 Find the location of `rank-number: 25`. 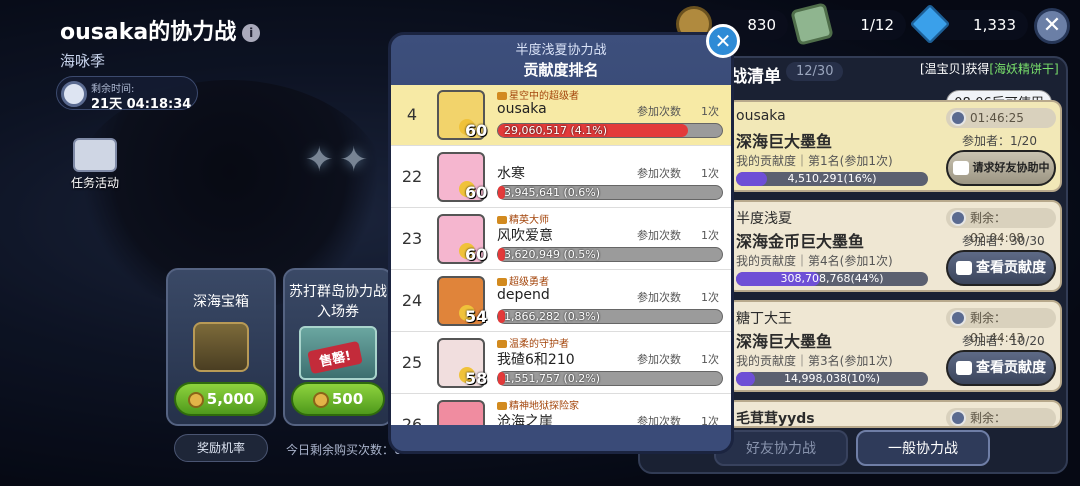

rank-number: 25 is located at coordinates (412, 362).